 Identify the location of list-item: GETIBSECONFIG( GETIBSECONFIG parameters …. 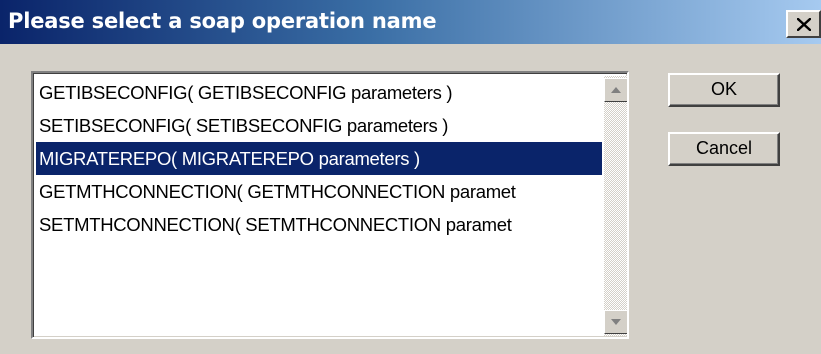
(319, 92).